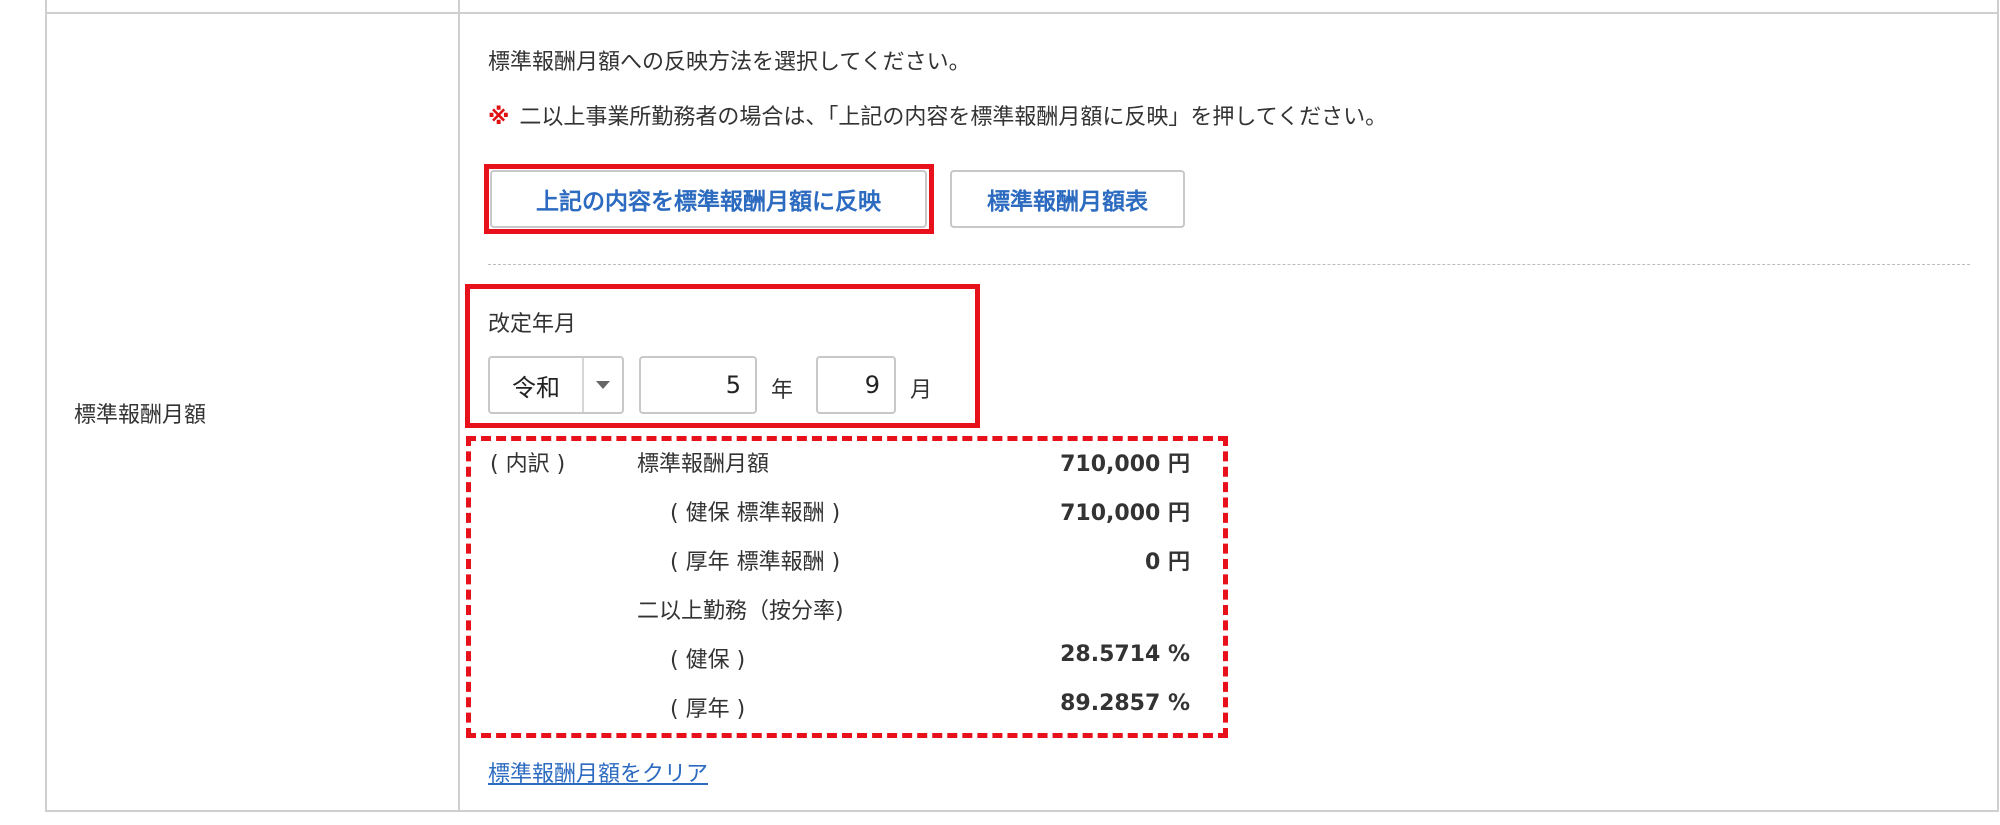 This screenshot has height=825, width=2000. I want to click on revision-year-input, so click(698, 385).